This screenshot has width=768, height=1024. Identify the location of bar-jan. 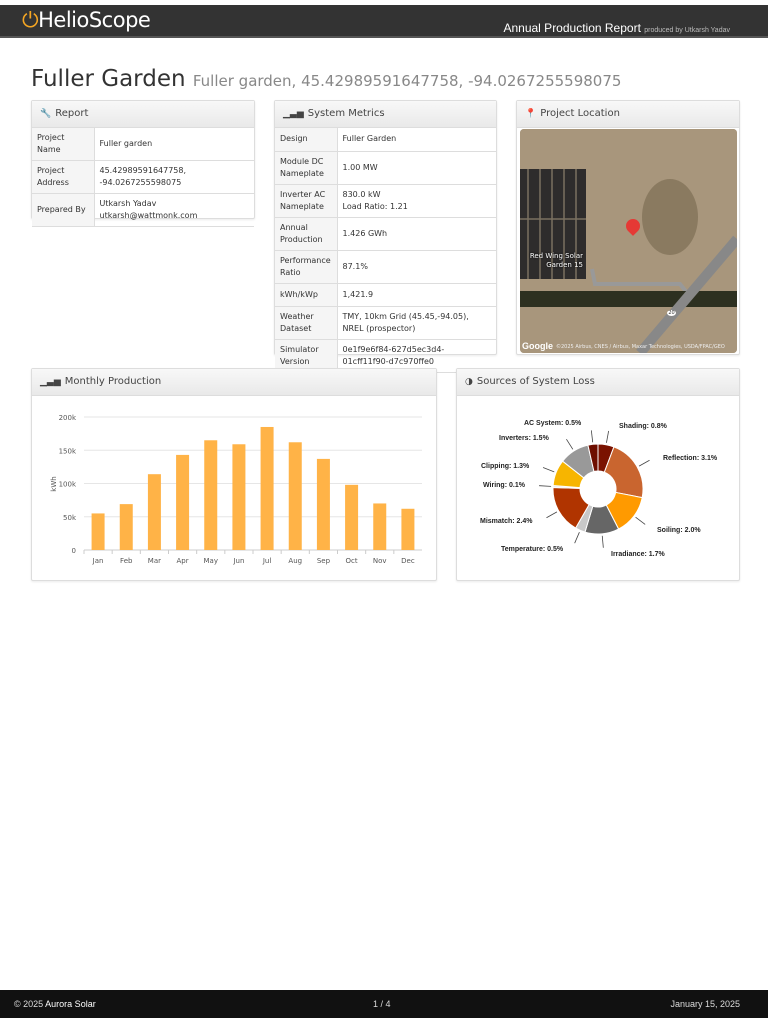
(98, 531).